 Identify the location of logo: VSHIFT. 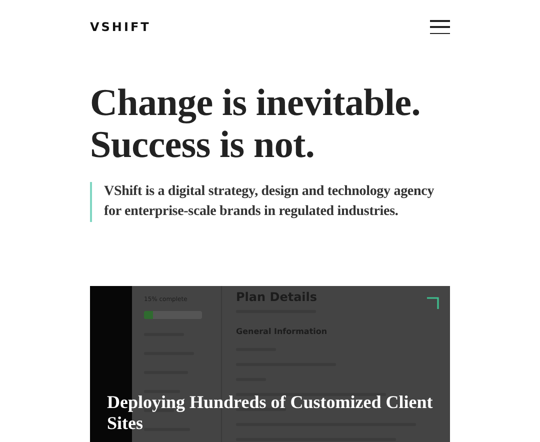
(120, 27).